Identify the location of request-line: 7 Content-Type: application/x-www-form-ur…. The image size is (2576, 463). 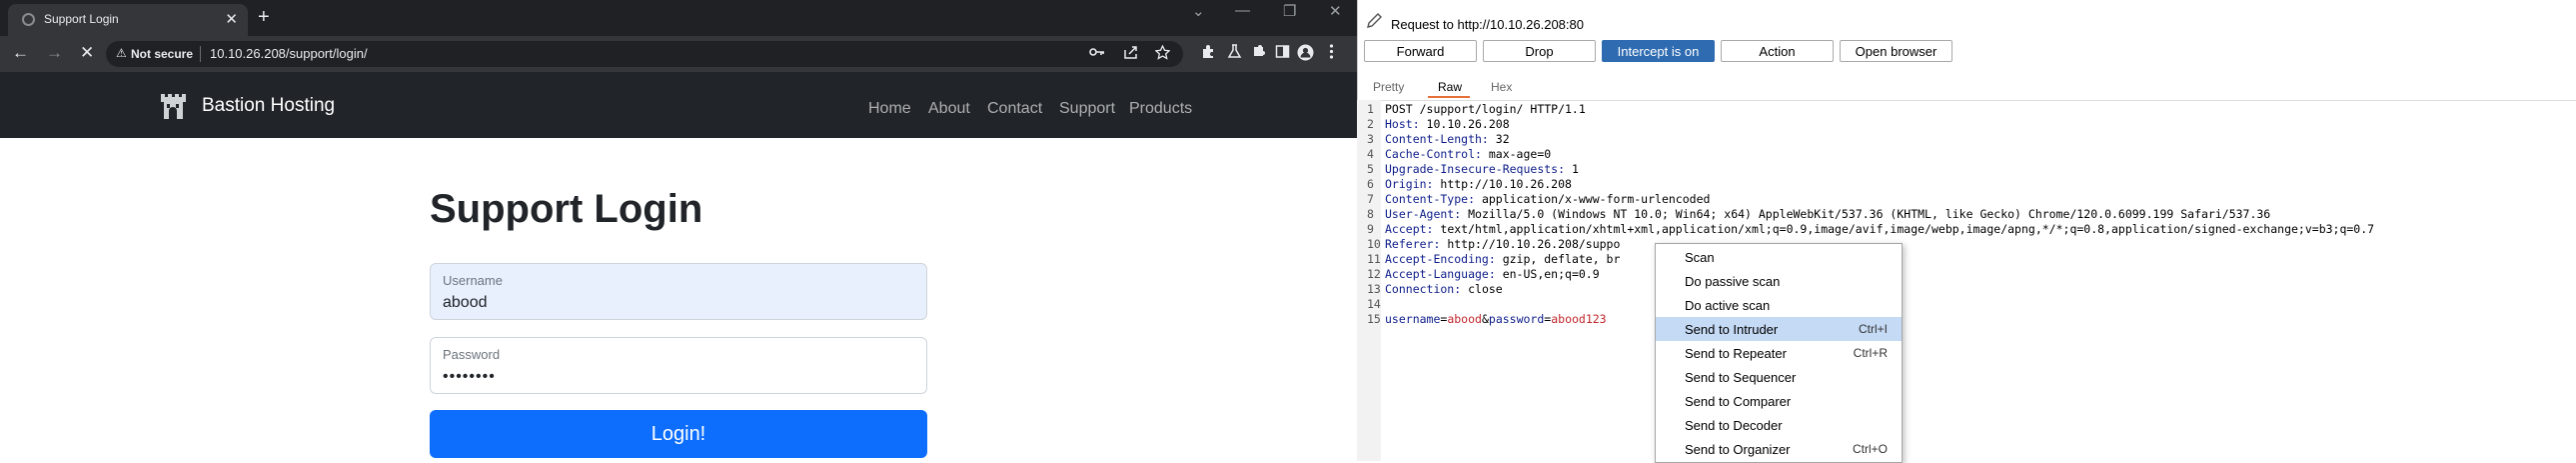
(1538, 199).